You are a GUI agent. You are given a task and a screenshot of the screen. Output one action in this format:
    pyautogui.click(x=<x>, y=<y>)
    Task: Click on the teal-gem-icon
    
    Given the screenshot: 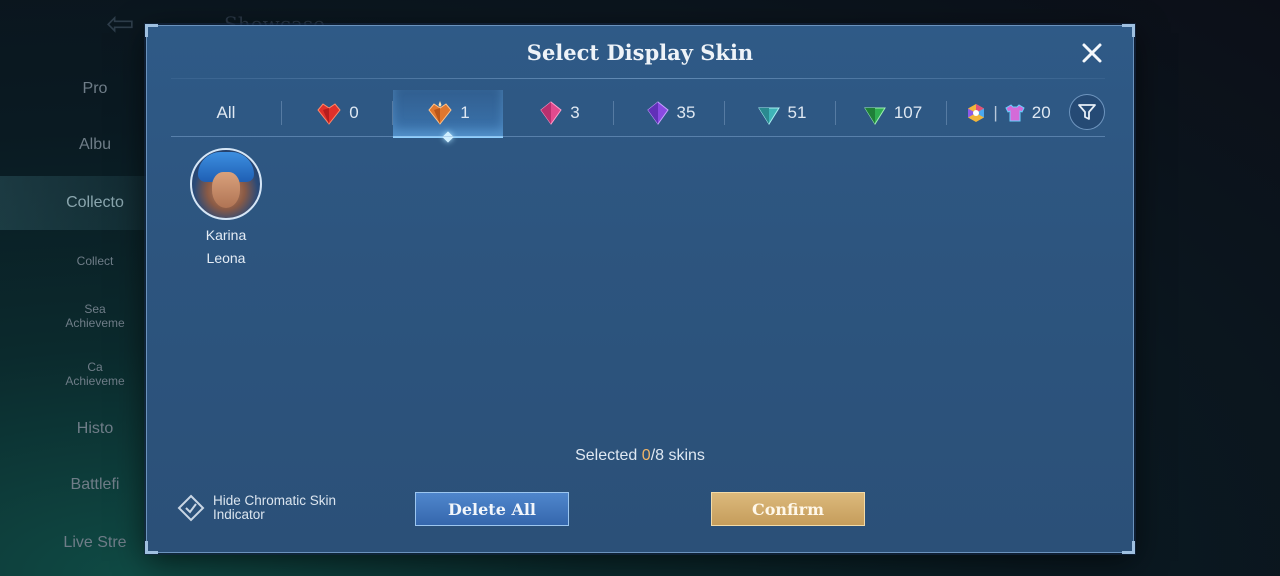 What is the action you would take?
    pyautogui.click(x=768, y=116)
    